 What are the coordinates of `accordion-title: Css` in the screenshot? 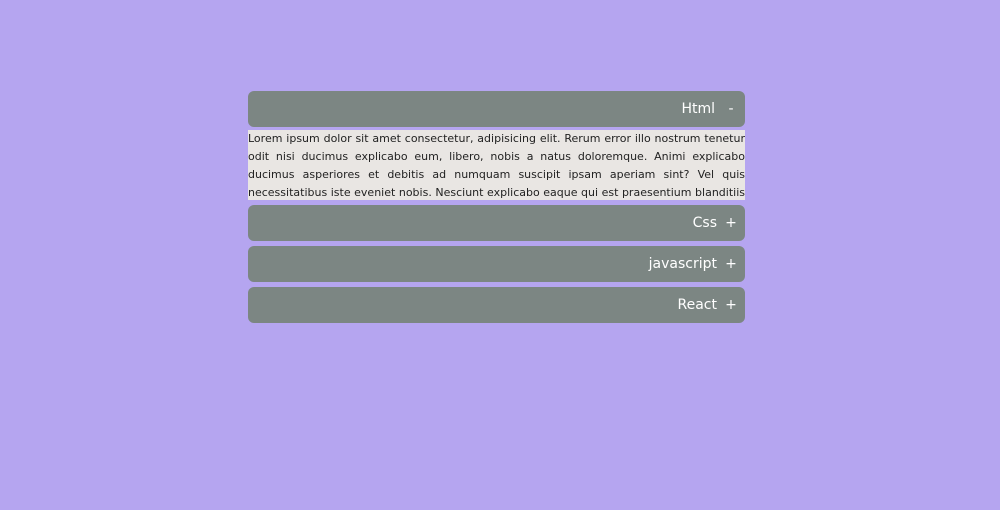 It's located at (704, 223).